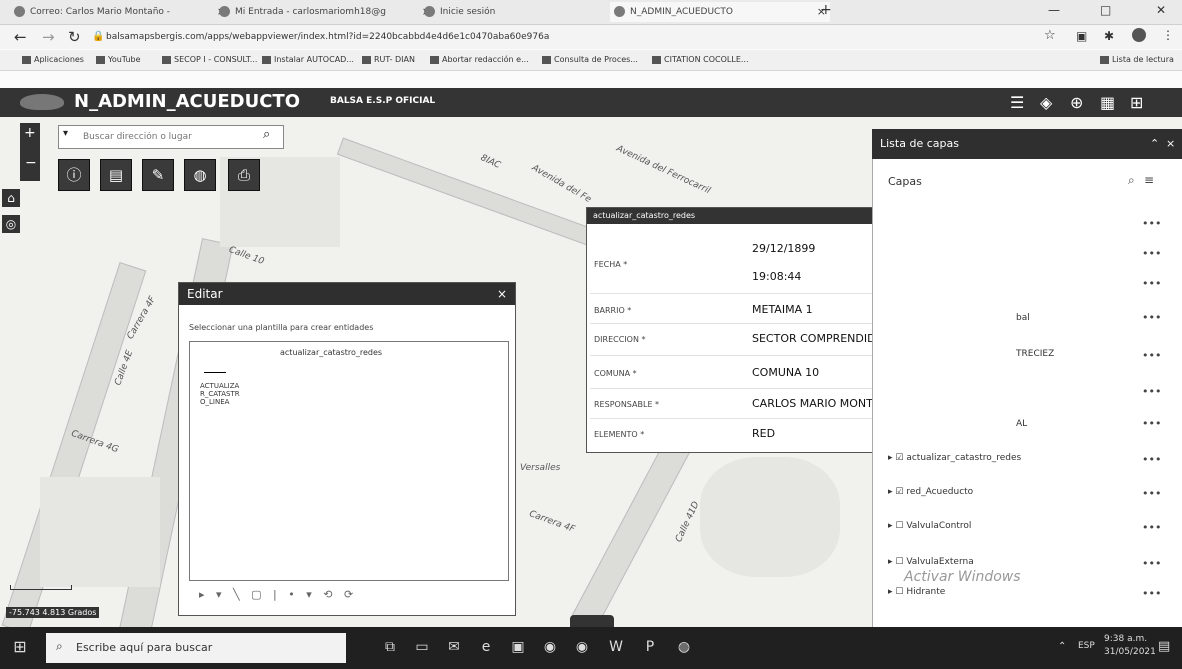  What do you see at coordinates (200, 175) in the screenshot?
I see `measure-icon: ◍` at bounding box center [200, 175].